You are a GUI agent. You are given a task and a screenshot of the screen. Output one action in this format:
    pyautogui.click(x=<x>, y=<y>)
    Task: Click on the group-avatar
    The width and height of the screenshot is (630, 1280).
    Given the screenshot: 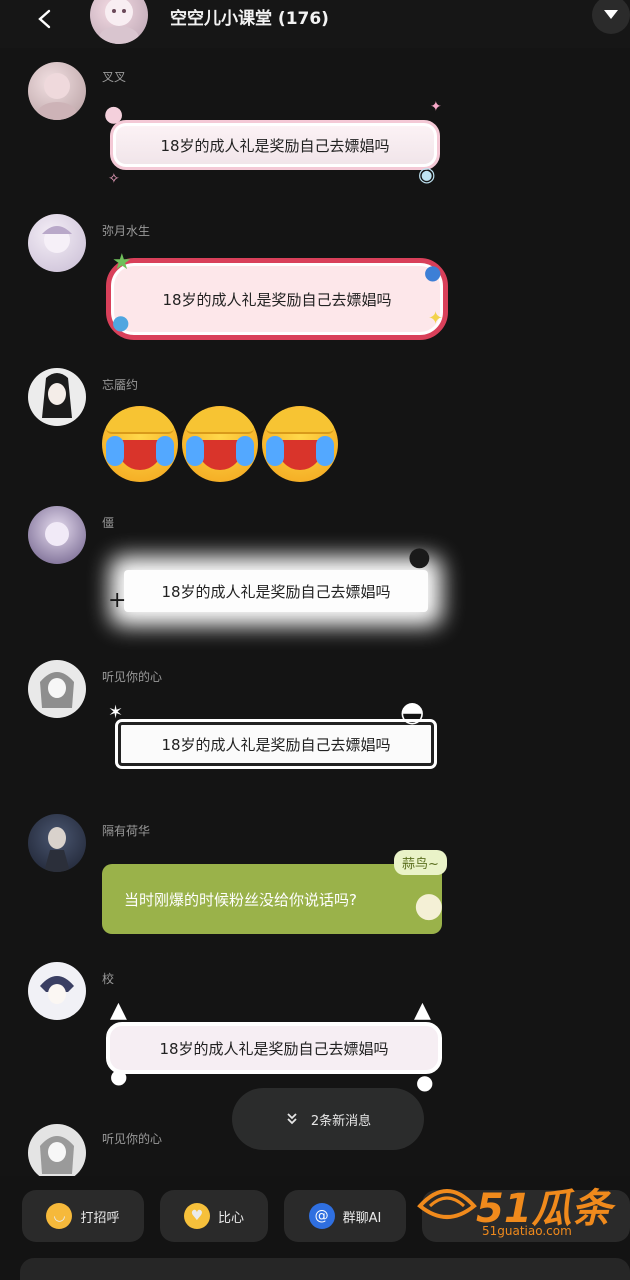 What is the action you would take?
    pyautogui.click(x=119, y=22)
    